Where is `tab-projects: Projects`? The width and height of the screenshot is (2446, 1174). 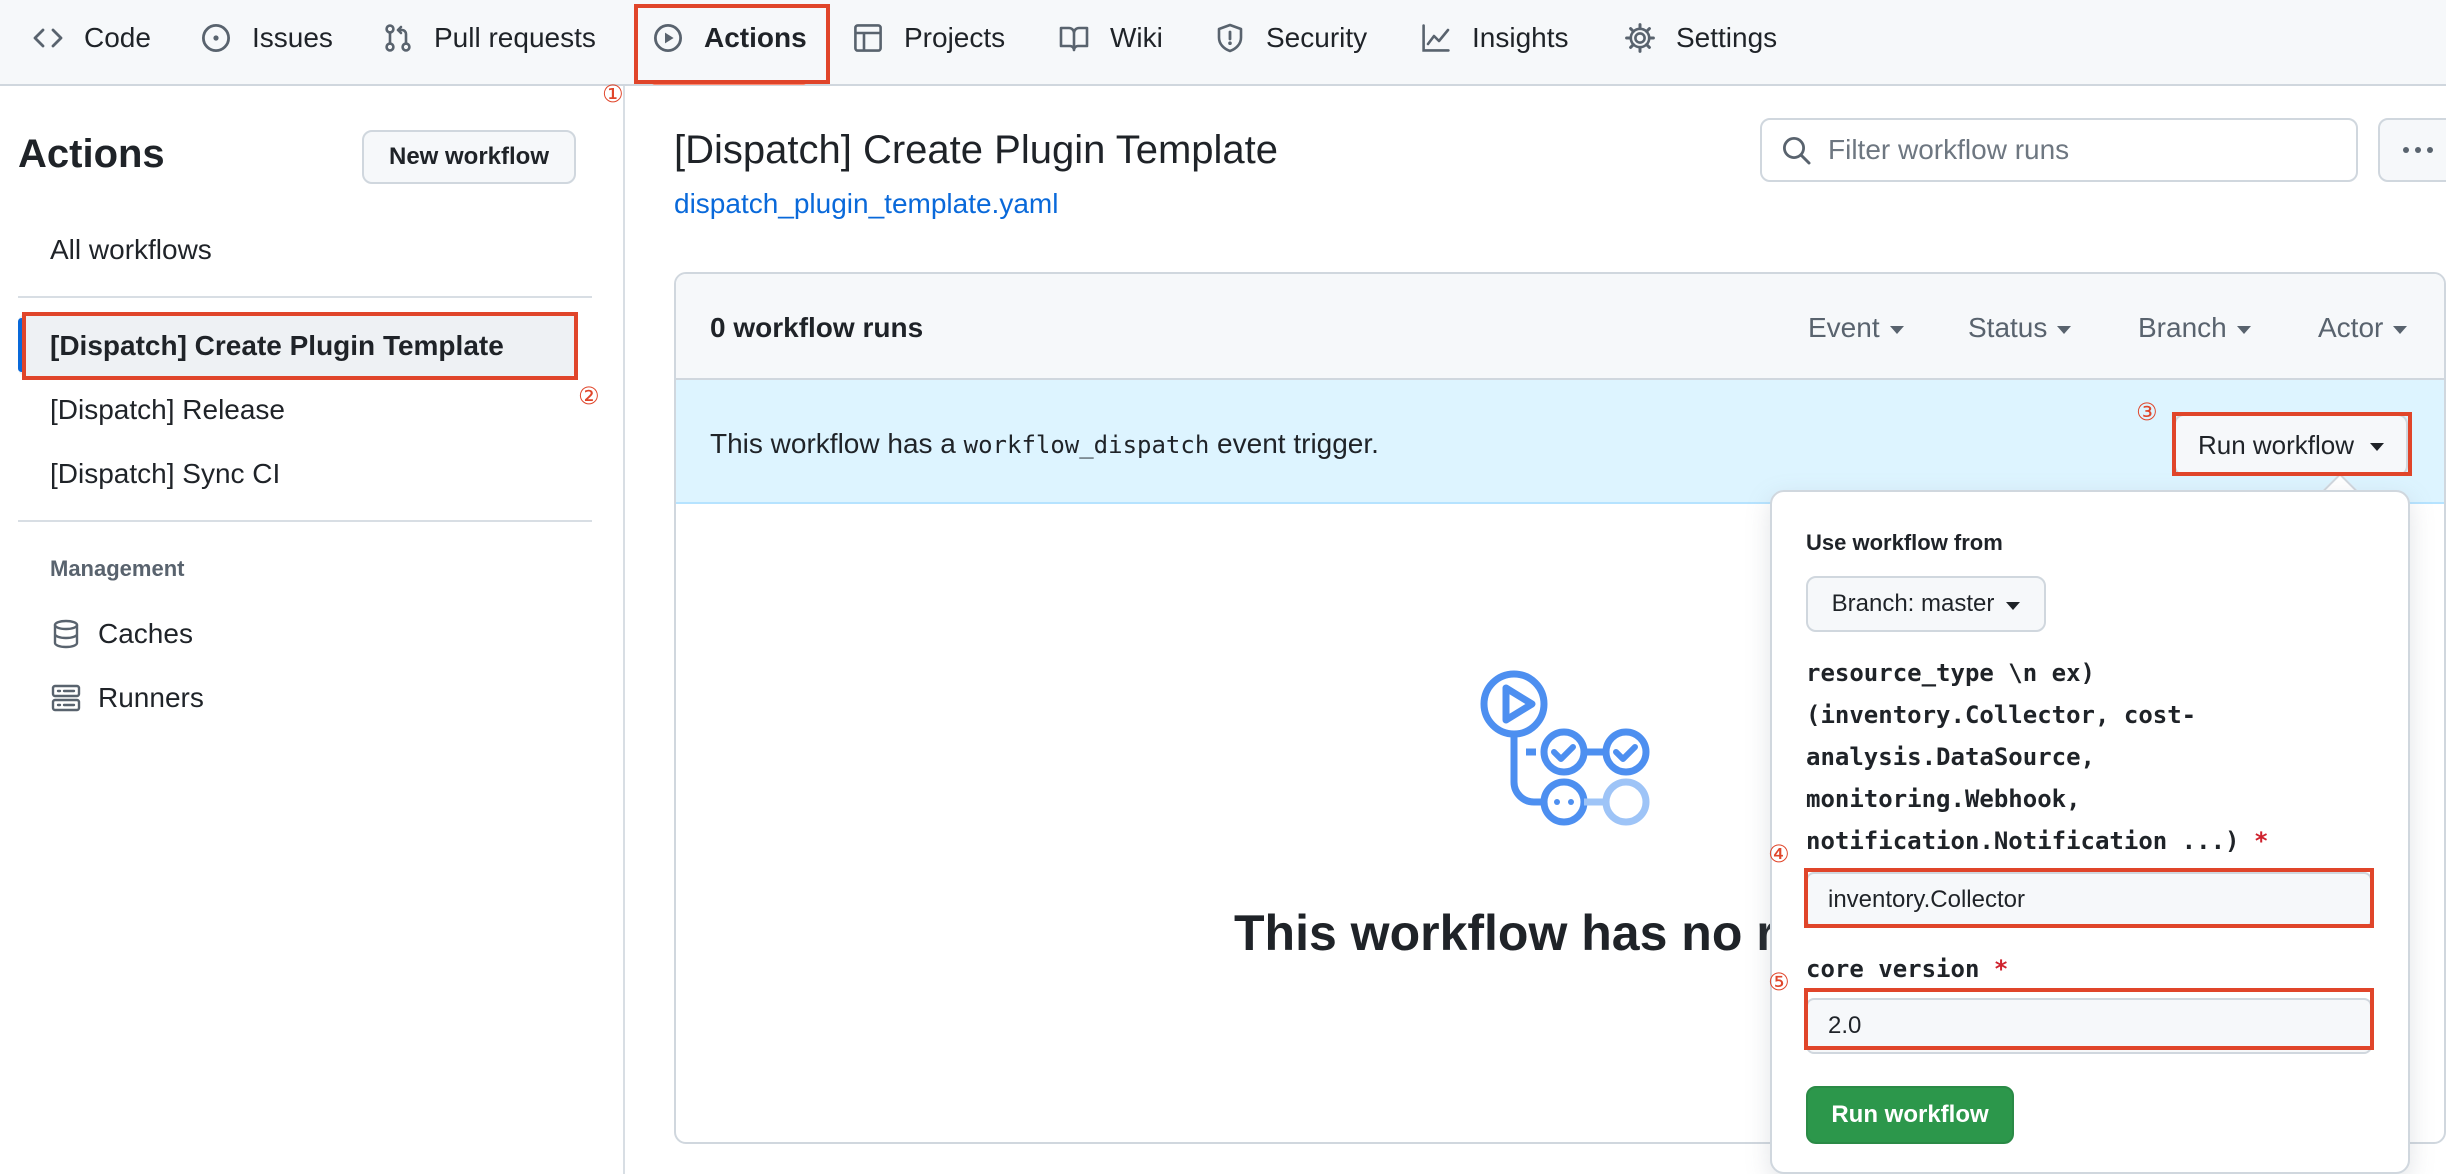 tab-projects: Projects is located at coordinates (928, 38).